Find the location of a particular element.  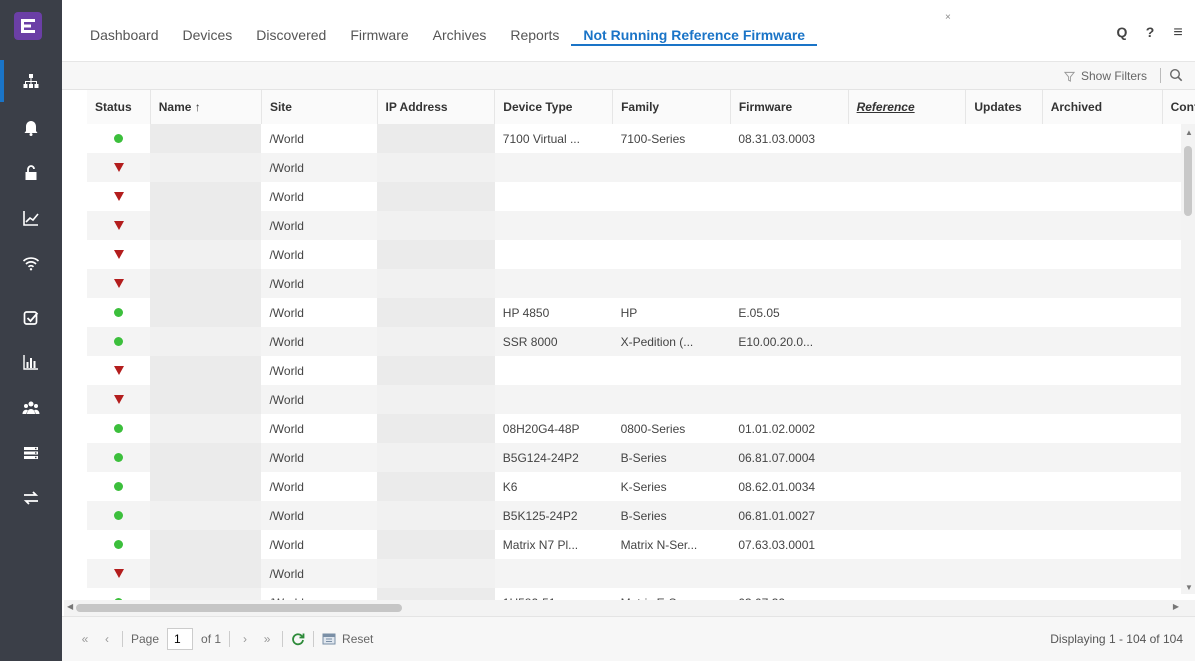

left-nav-rail is located at coordinates (31, 330).